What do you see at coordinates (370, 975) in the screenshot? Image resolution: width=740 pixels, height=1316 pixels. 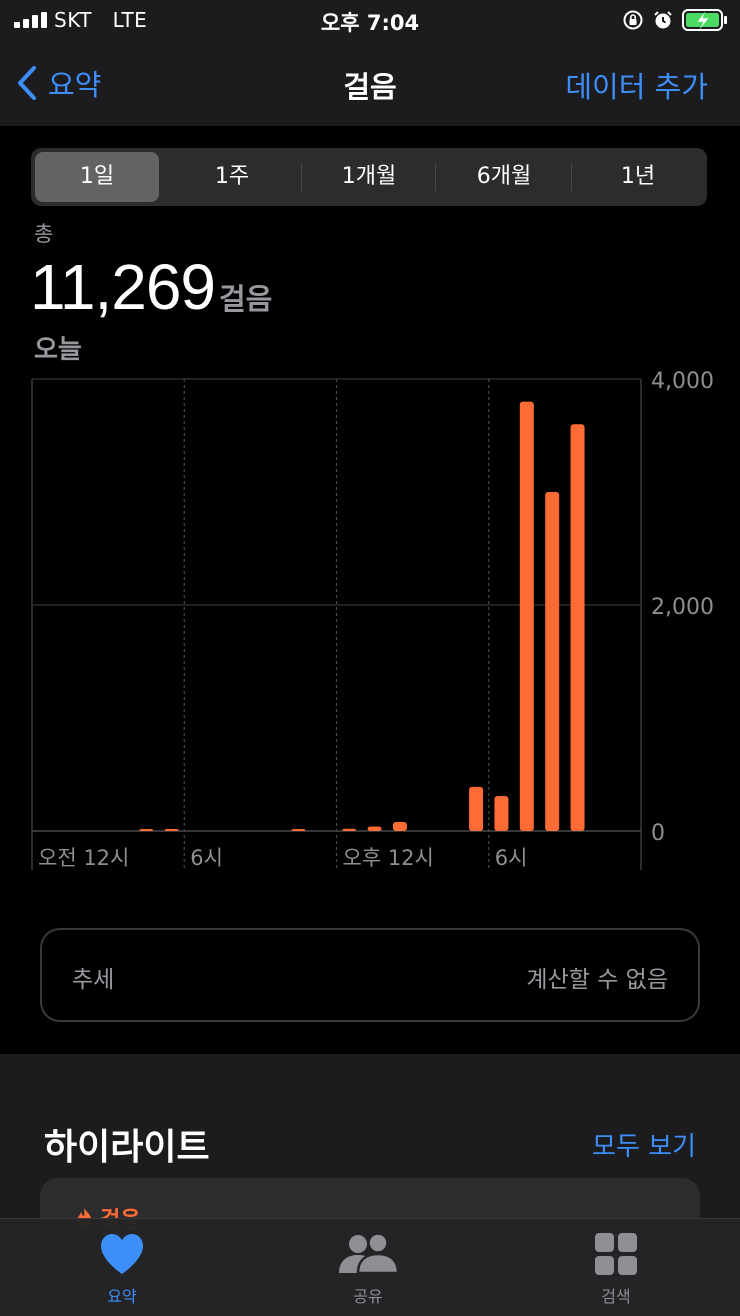 I see `trend-card: 추세 계산할 수 없음` at bounding box center [370, 975].